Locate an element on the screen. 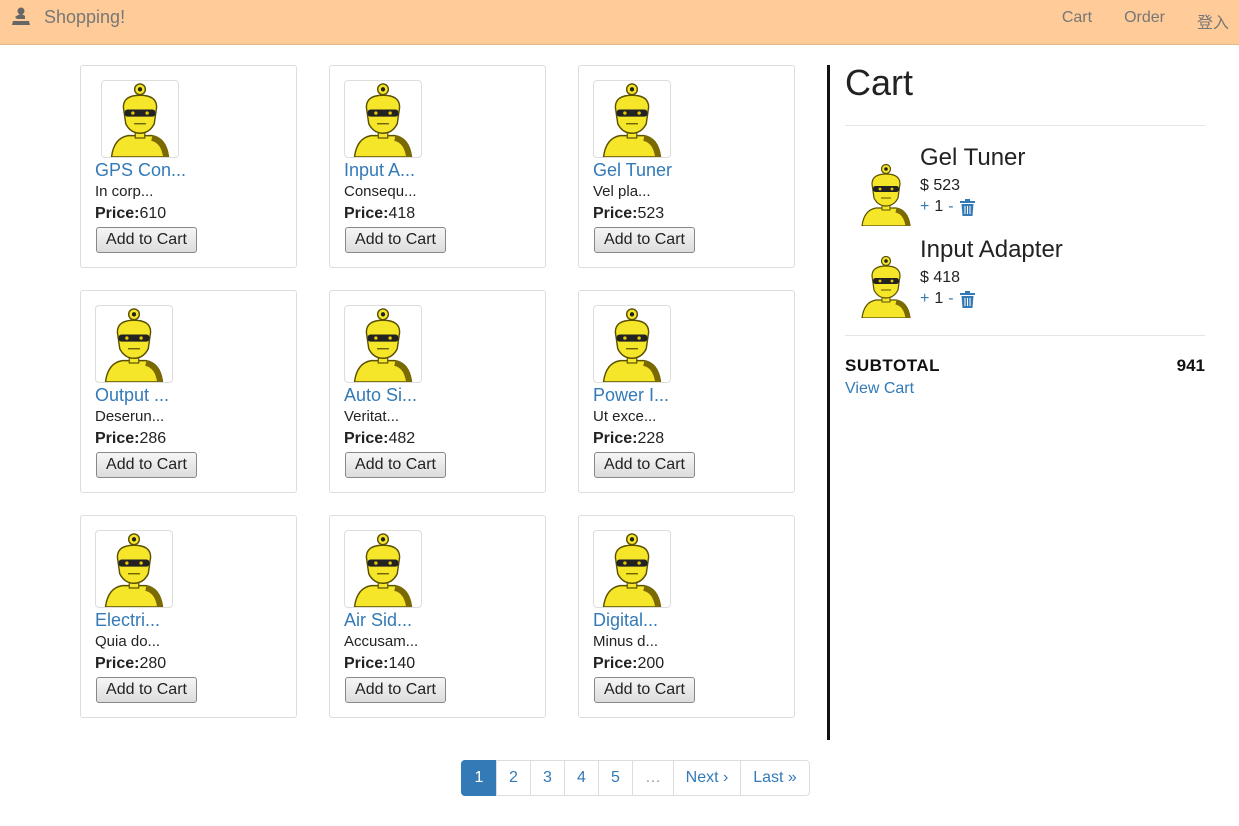 This screenshot has height=826, width=1239. price-value: 228 is located at coordinates (651, 438).